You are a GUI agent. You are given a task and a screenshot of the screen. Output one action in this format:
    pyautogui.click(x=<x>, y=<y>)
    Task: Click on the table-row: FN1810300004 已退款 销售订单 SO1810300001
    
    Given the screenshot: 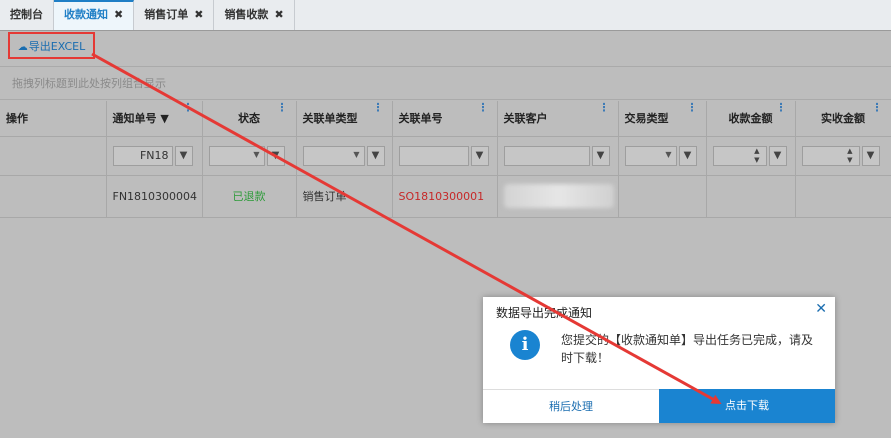 What is the action you would take?
    pyautogui.click(x=445, y=196)
    